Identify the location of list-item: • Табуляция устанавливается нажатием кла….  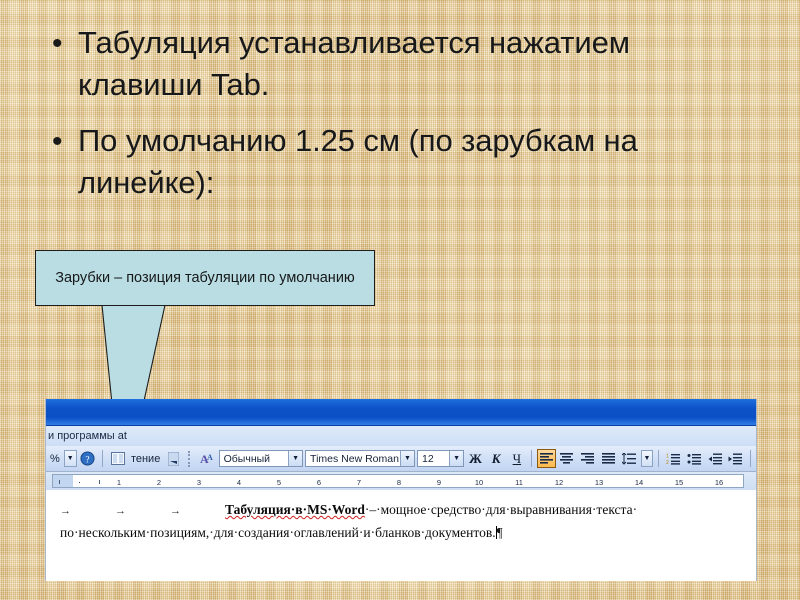
(407, 64).